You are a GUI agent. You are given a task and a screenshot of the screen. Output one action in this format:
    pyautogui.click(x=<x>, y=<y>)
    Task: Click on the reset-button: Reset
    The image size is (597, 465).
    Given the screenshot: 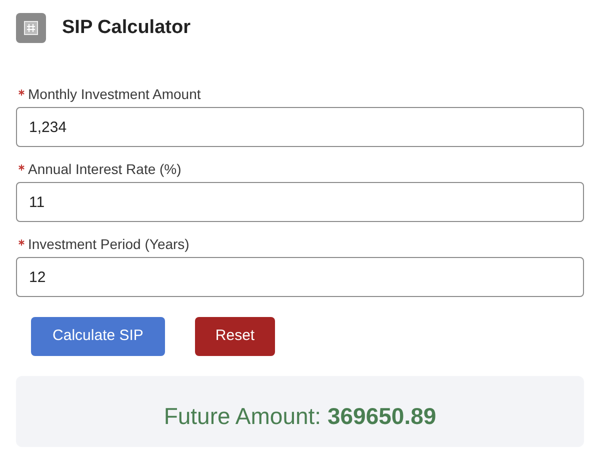 What is the action you would take?
    pyautogui.click(x=235, y=336)
    